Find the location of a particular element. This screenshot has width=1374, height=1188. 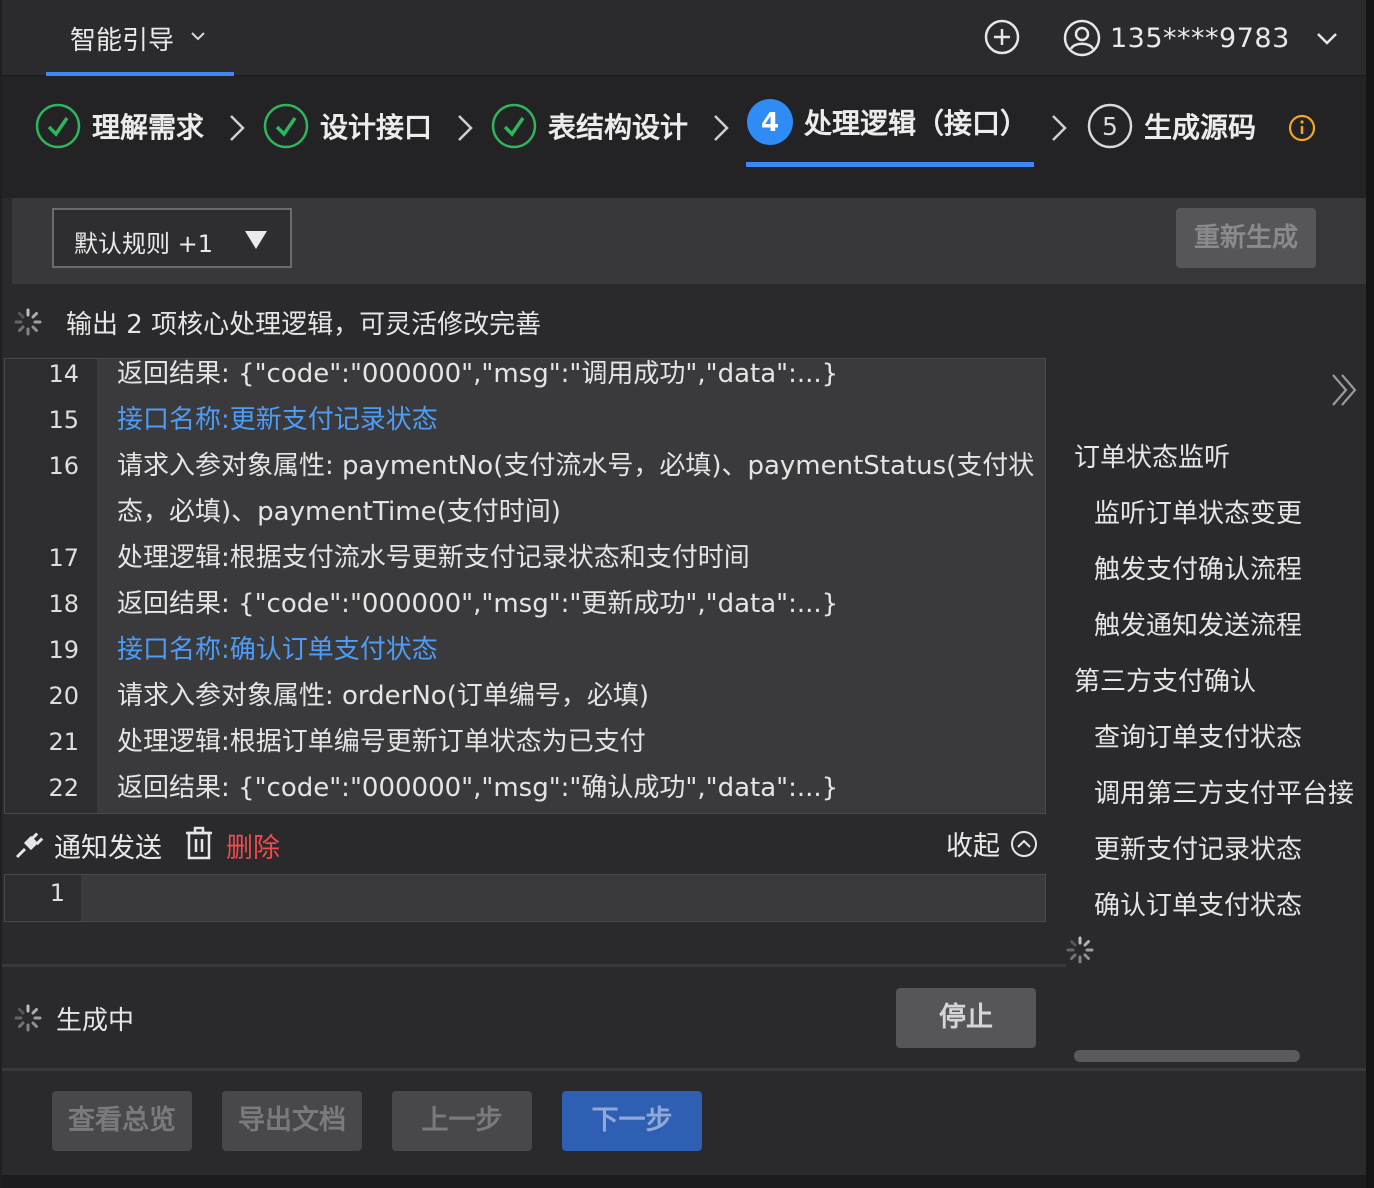

section-header: 通知发送 删除 收起 is located at coordinates (525, 845).